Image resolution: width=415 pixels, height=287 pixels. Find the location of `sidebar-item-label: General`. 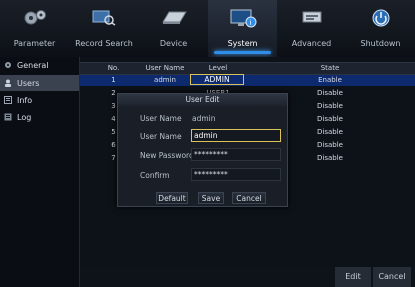

sidebar-item-label: General is located at coordinates (33, 65).